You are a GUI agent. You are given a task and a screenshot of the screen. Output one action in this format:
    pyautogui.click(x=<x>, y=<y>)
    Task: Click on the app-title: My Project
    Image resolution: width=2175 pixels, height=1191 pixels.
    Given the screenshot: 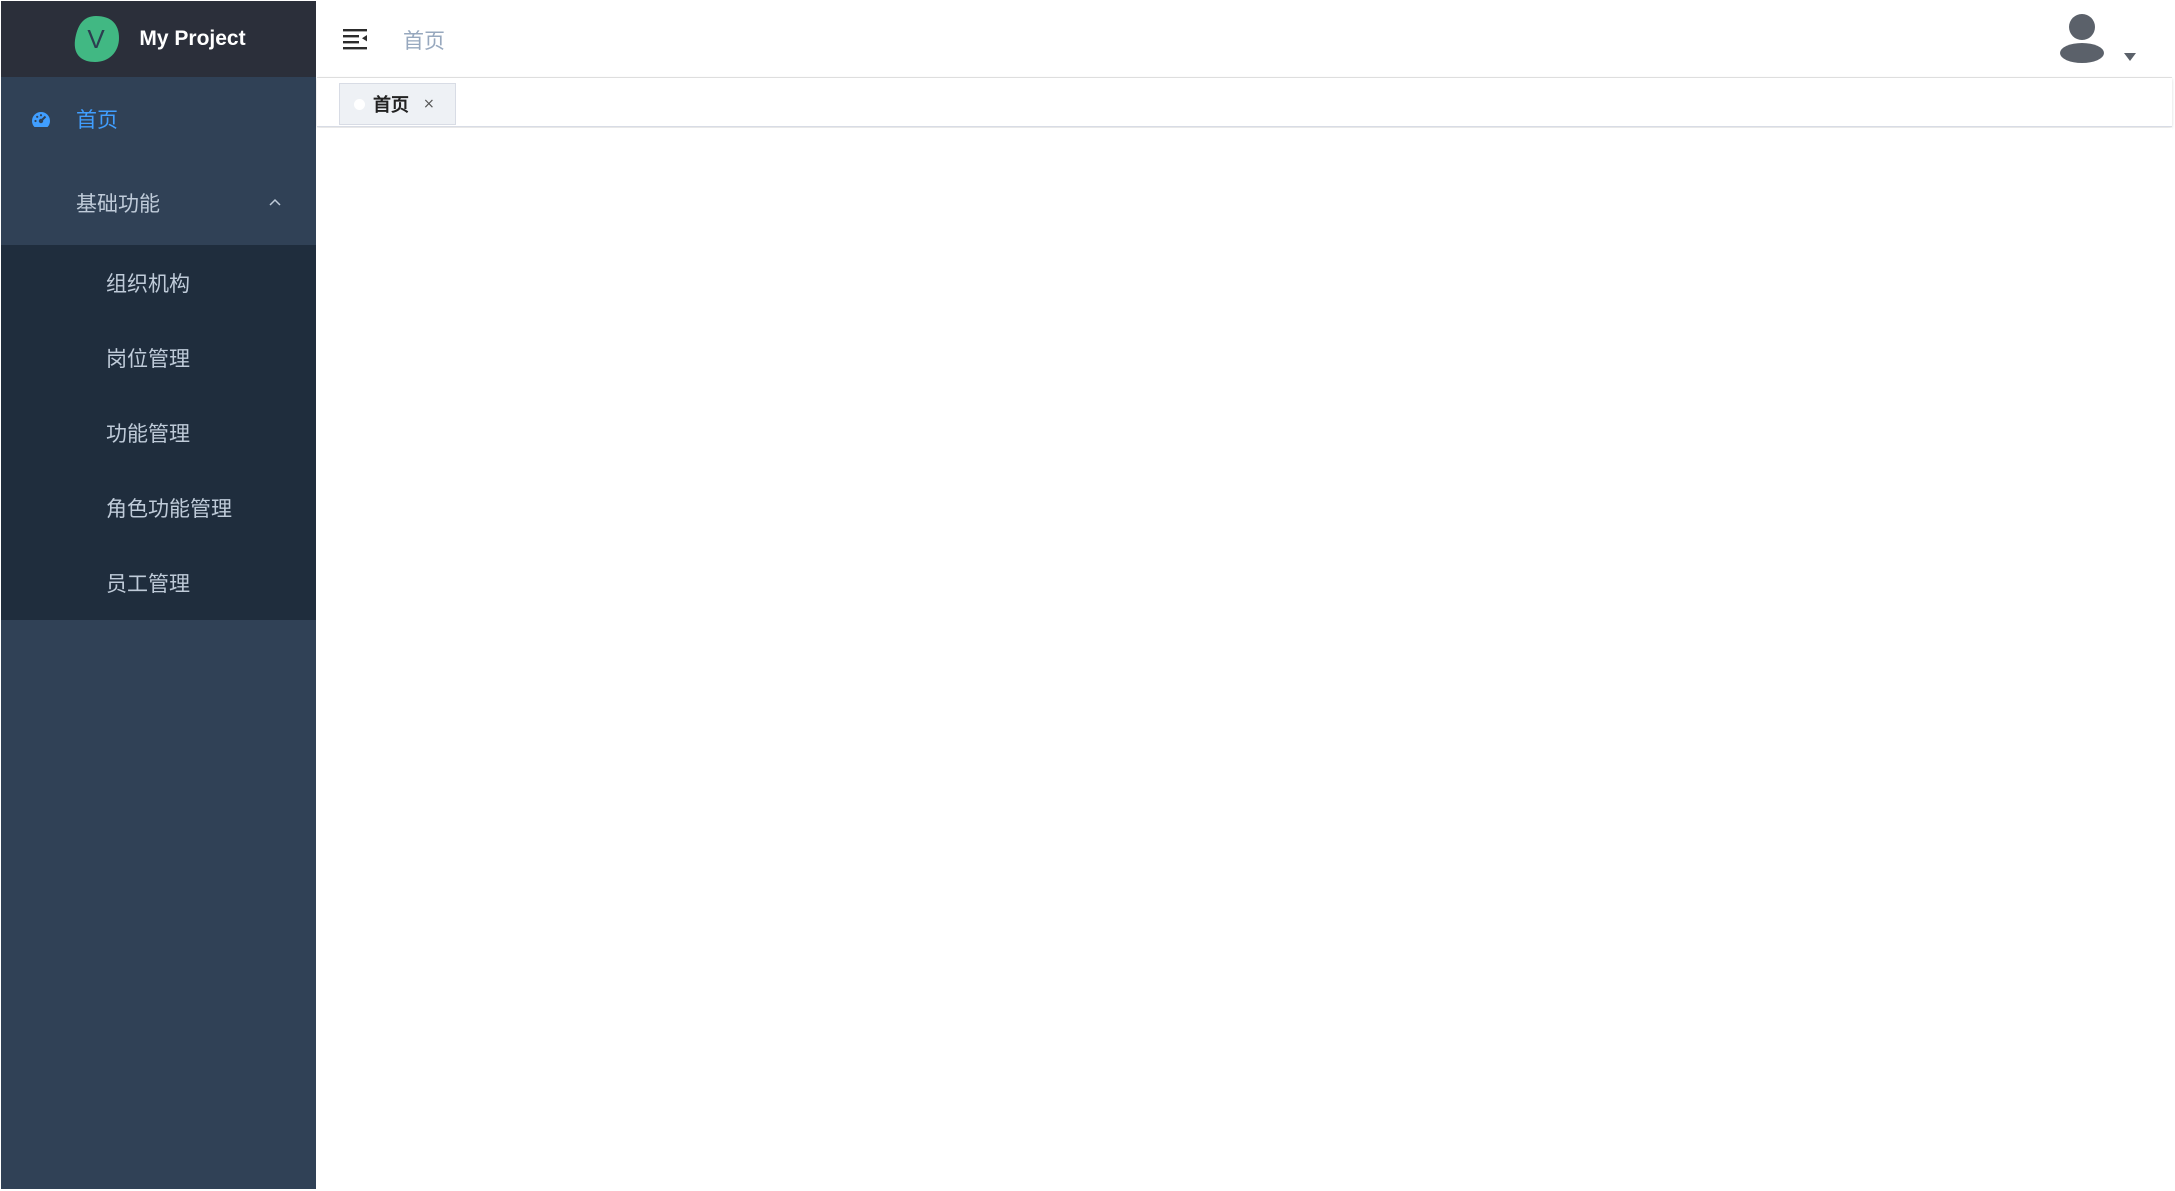 What is the action you would take?
    pyautogui.click(x=192, y=38)
    